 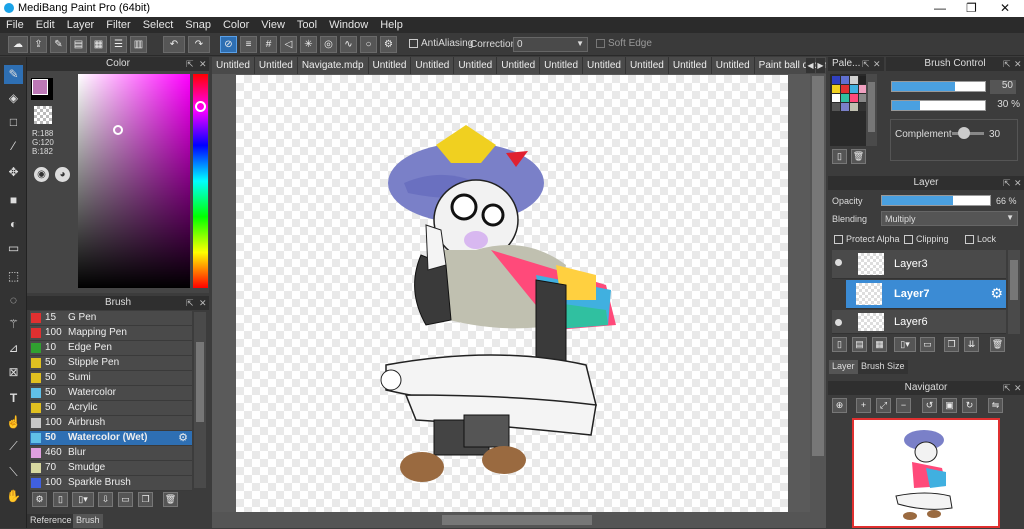 I want to click on brush-list-item: 10 Edge Pen, so click(x=111, y=348).